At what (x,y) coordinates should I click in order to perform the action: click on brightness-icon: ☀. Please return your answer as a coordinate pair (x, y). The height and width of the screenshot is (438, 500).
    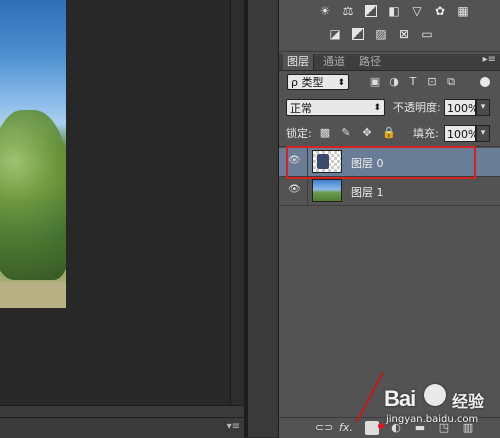
    Looking at the image, I should click on (325, 11).